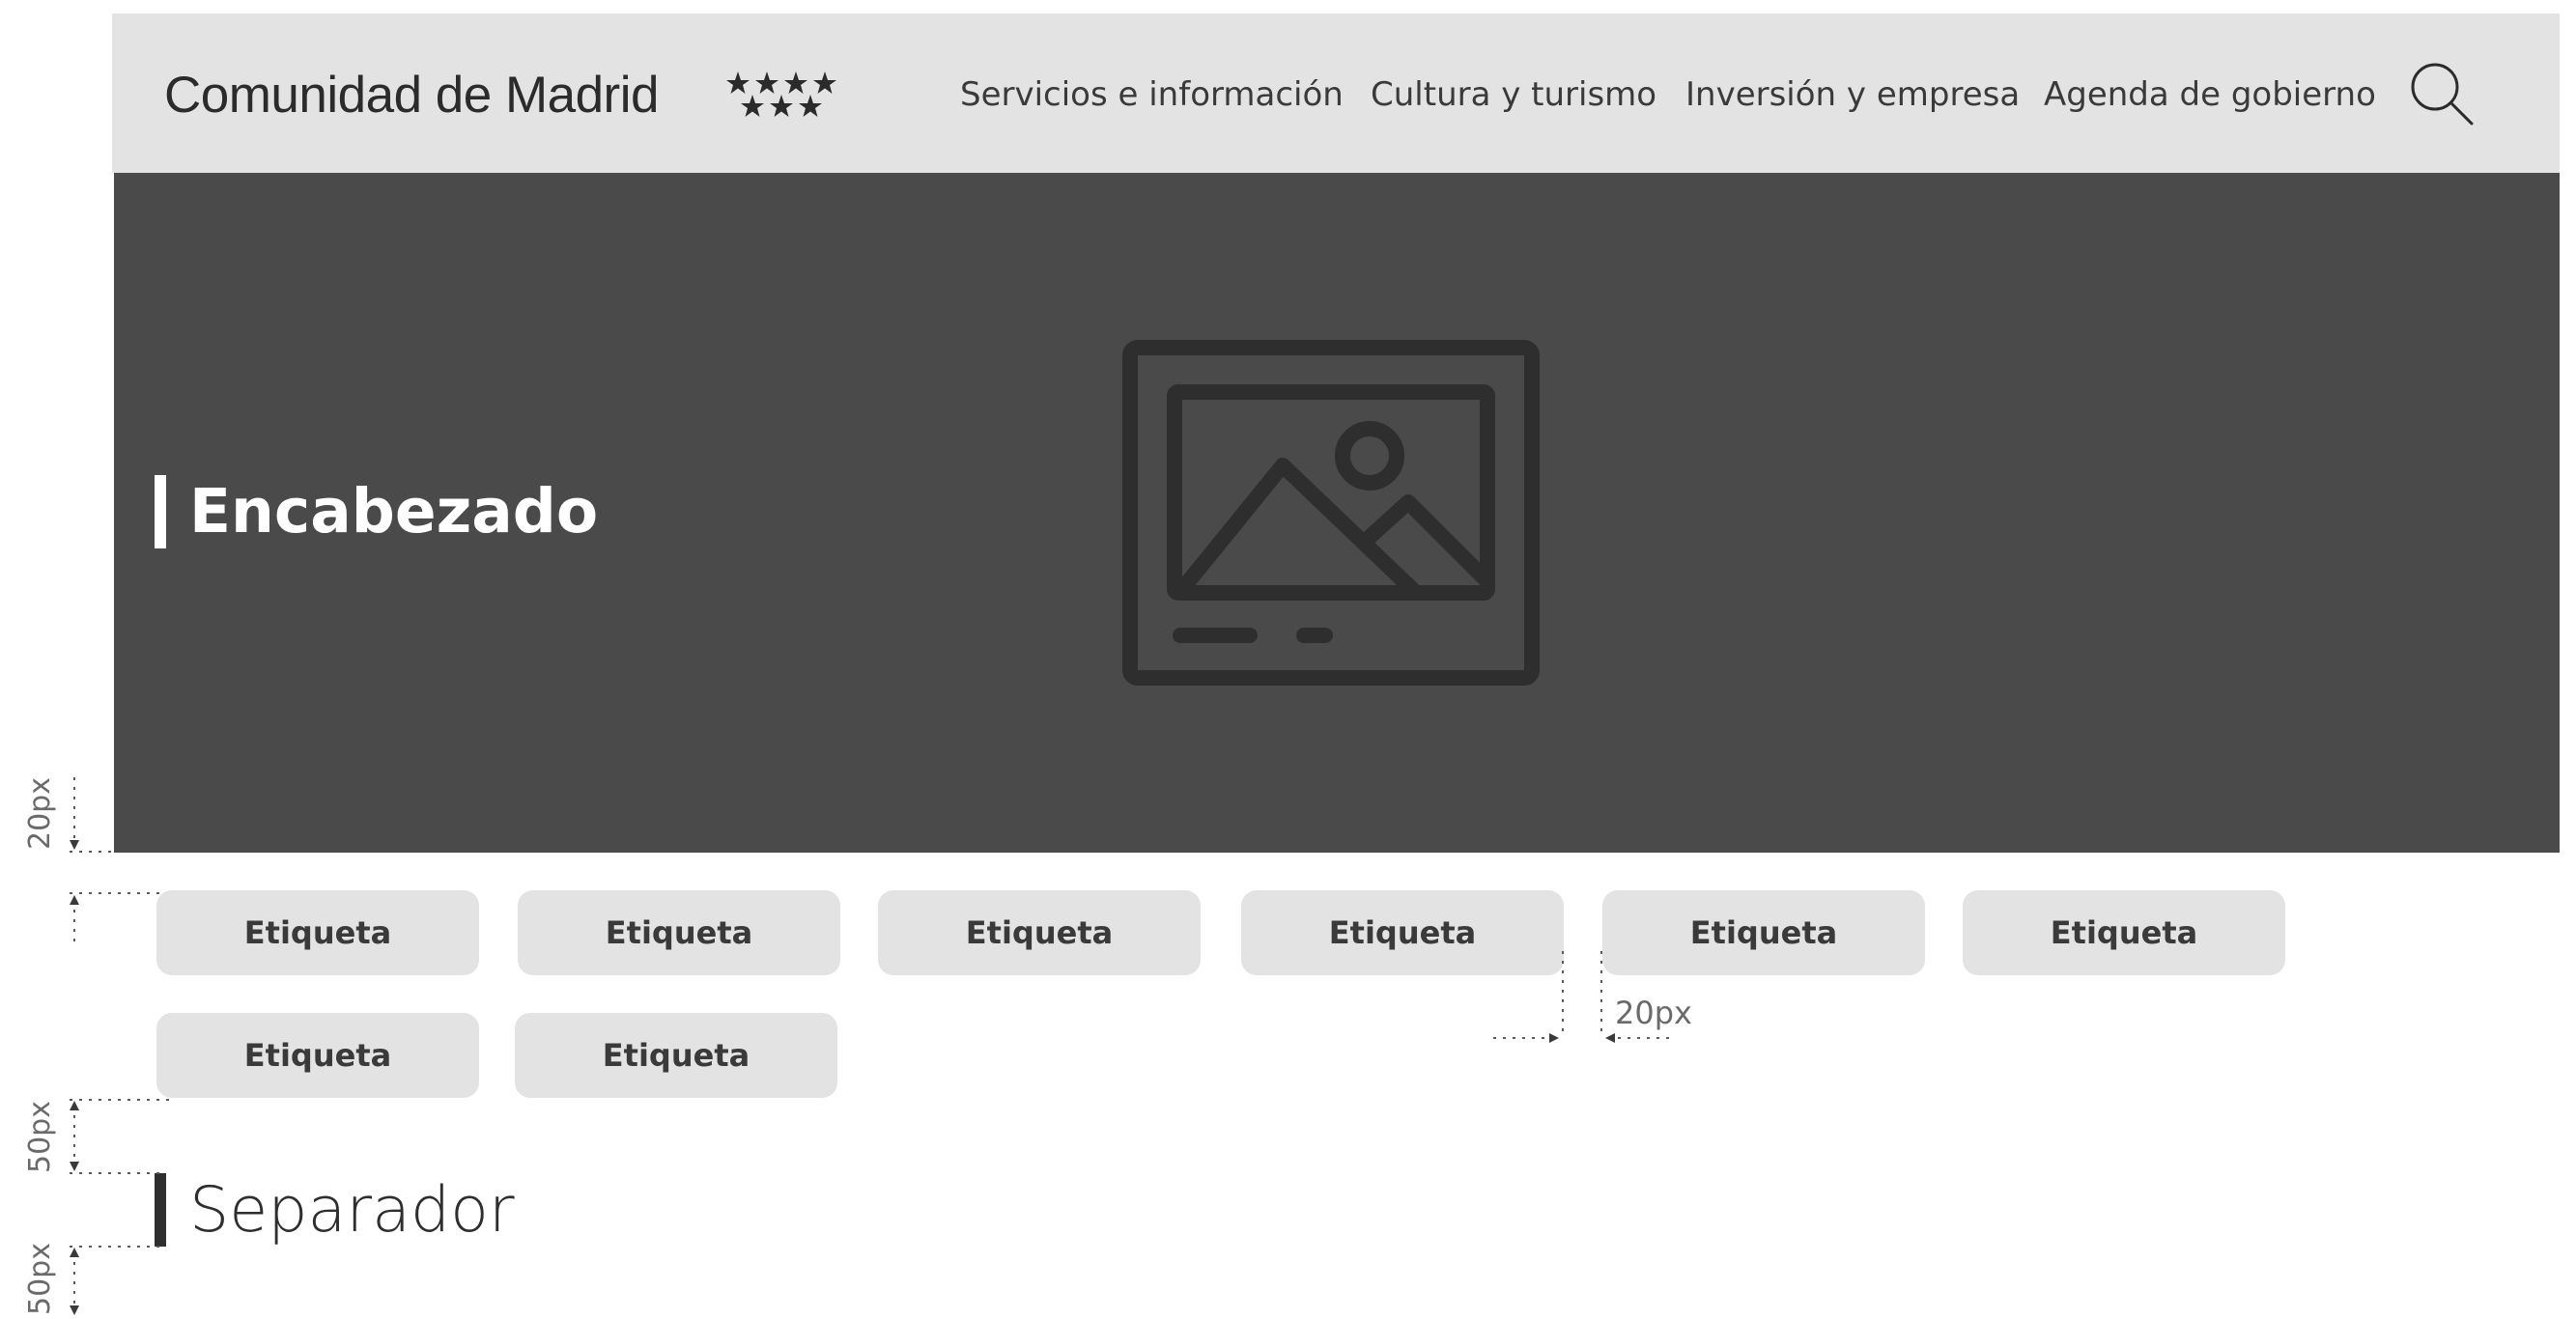 The height and width of the screenshot is (1319, 2576). What do you see at coordinates (40, 1279) in the screenshot?
I see `spacing-label-separator-bottom: 50px` at bounding box center [40, 1279].